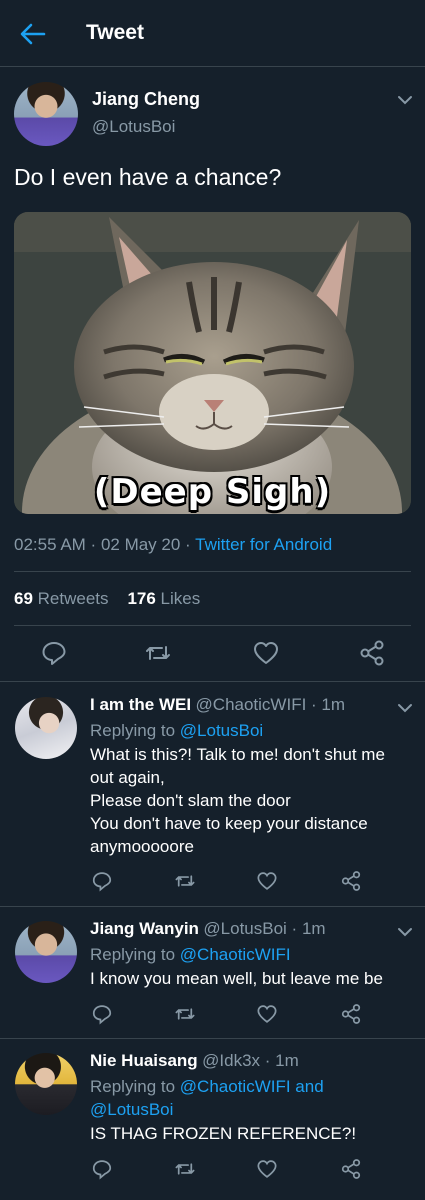 This screenshot has height=1200, width=425. I want to click on reply-author-handle: @LotusBoi, so click(244, 928).